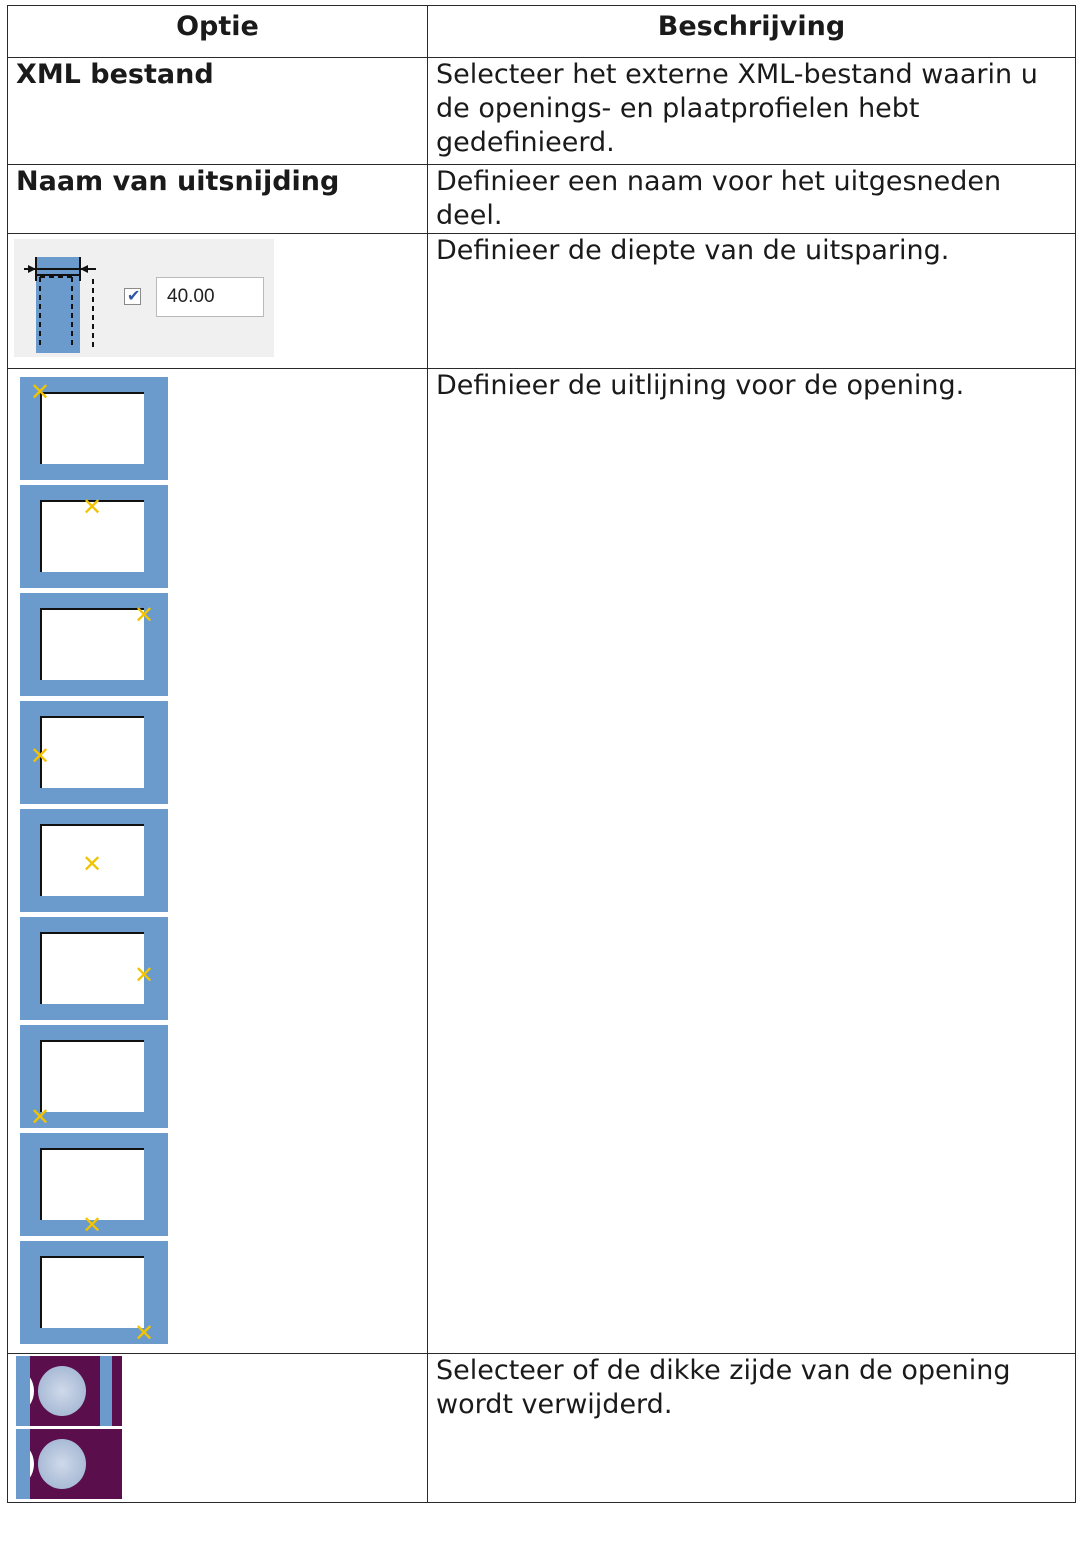 The height and width of the screenshot is (1548, 1076). What do you see at coordinates (94, 536) in the screenshot?
I see `alignment-top-center-icon: ✕` at bounding box center [94, 536].